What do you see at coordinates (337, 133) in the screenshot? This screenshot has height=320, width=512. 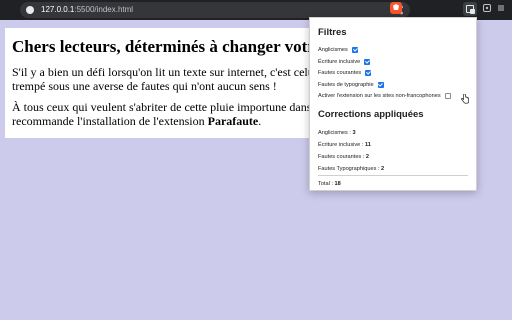 I see `stat-anglicismes: Anglicismes : 3` at bounding box center [337, 133].